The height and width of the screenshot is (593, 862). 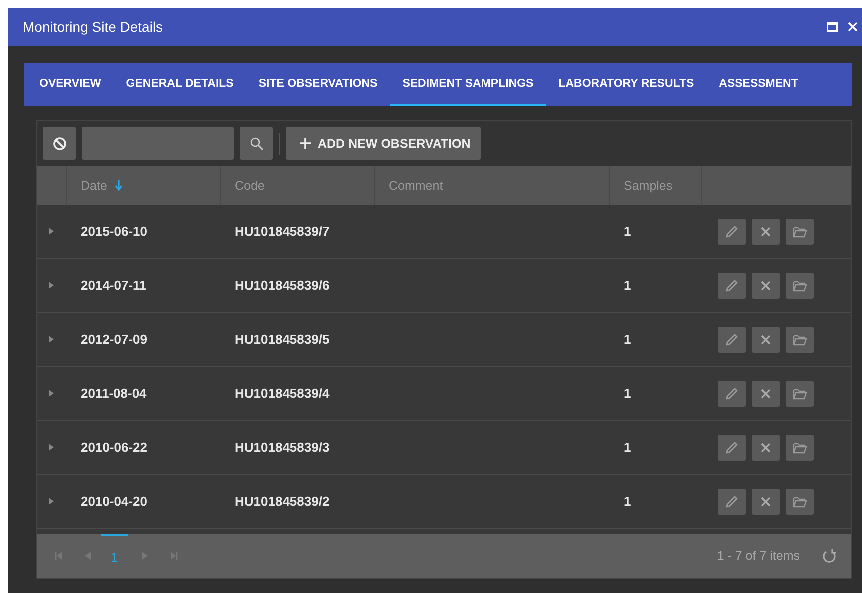 What do you see at coordinates (282, 231) in the screenshot?
I see `table-cell: HU101845839/7` at bounding box center [282, 231].